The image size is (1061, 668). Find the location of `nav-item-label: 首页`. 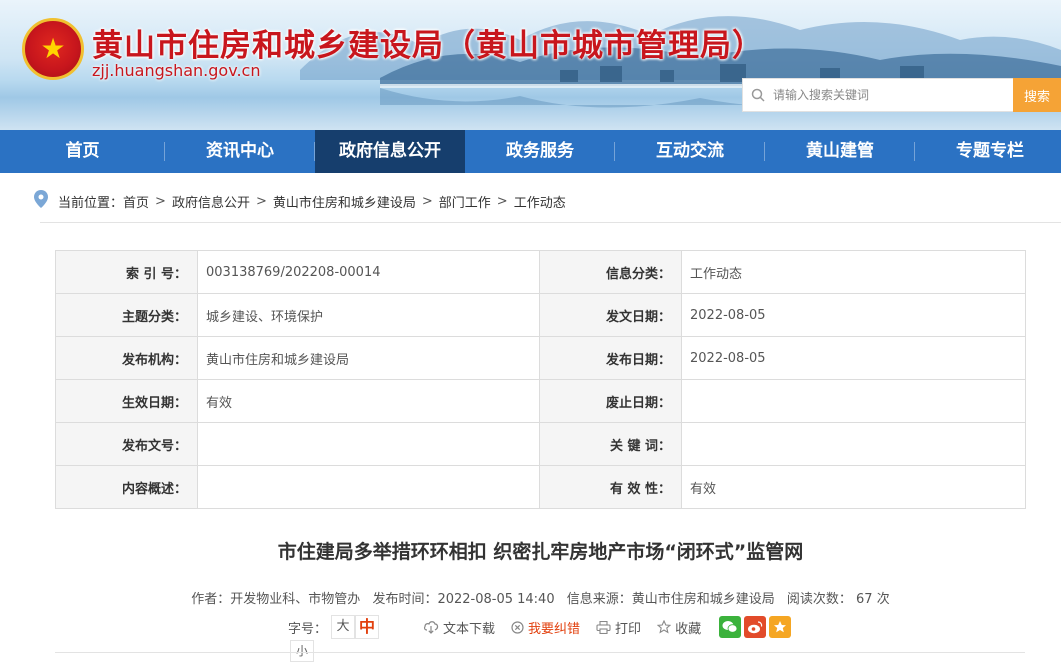

nav-item-label: 首页 is located at coordinates (82, 151).